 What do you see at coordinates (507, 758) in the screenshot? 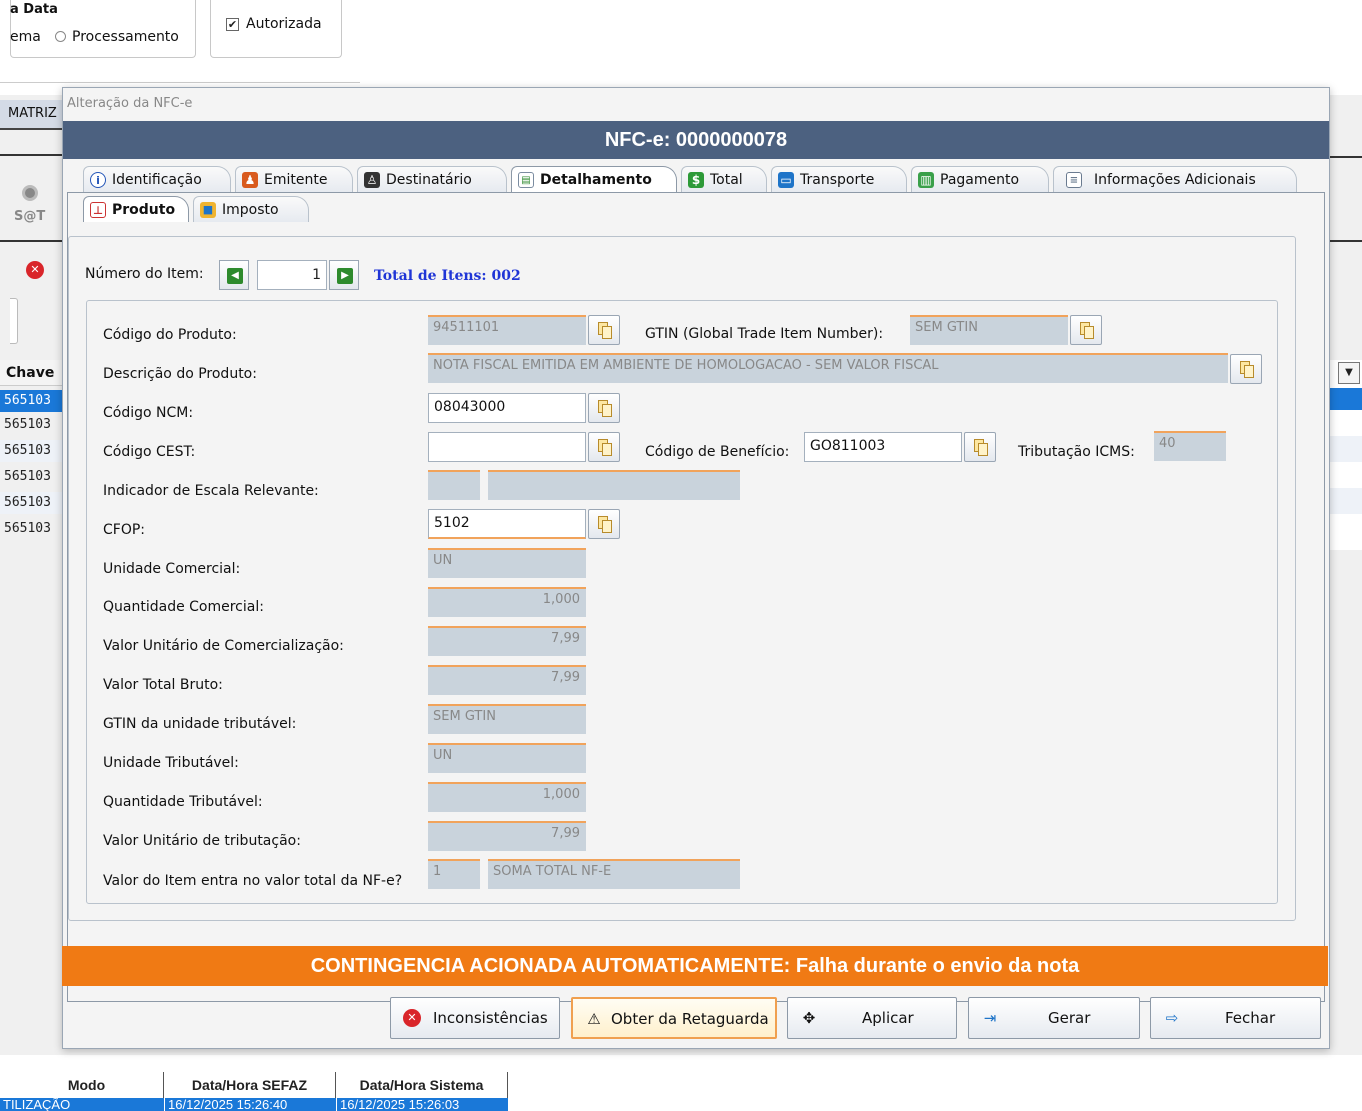
I see `unidade-tributavel-field: UN` at bounding box center [507, 758].